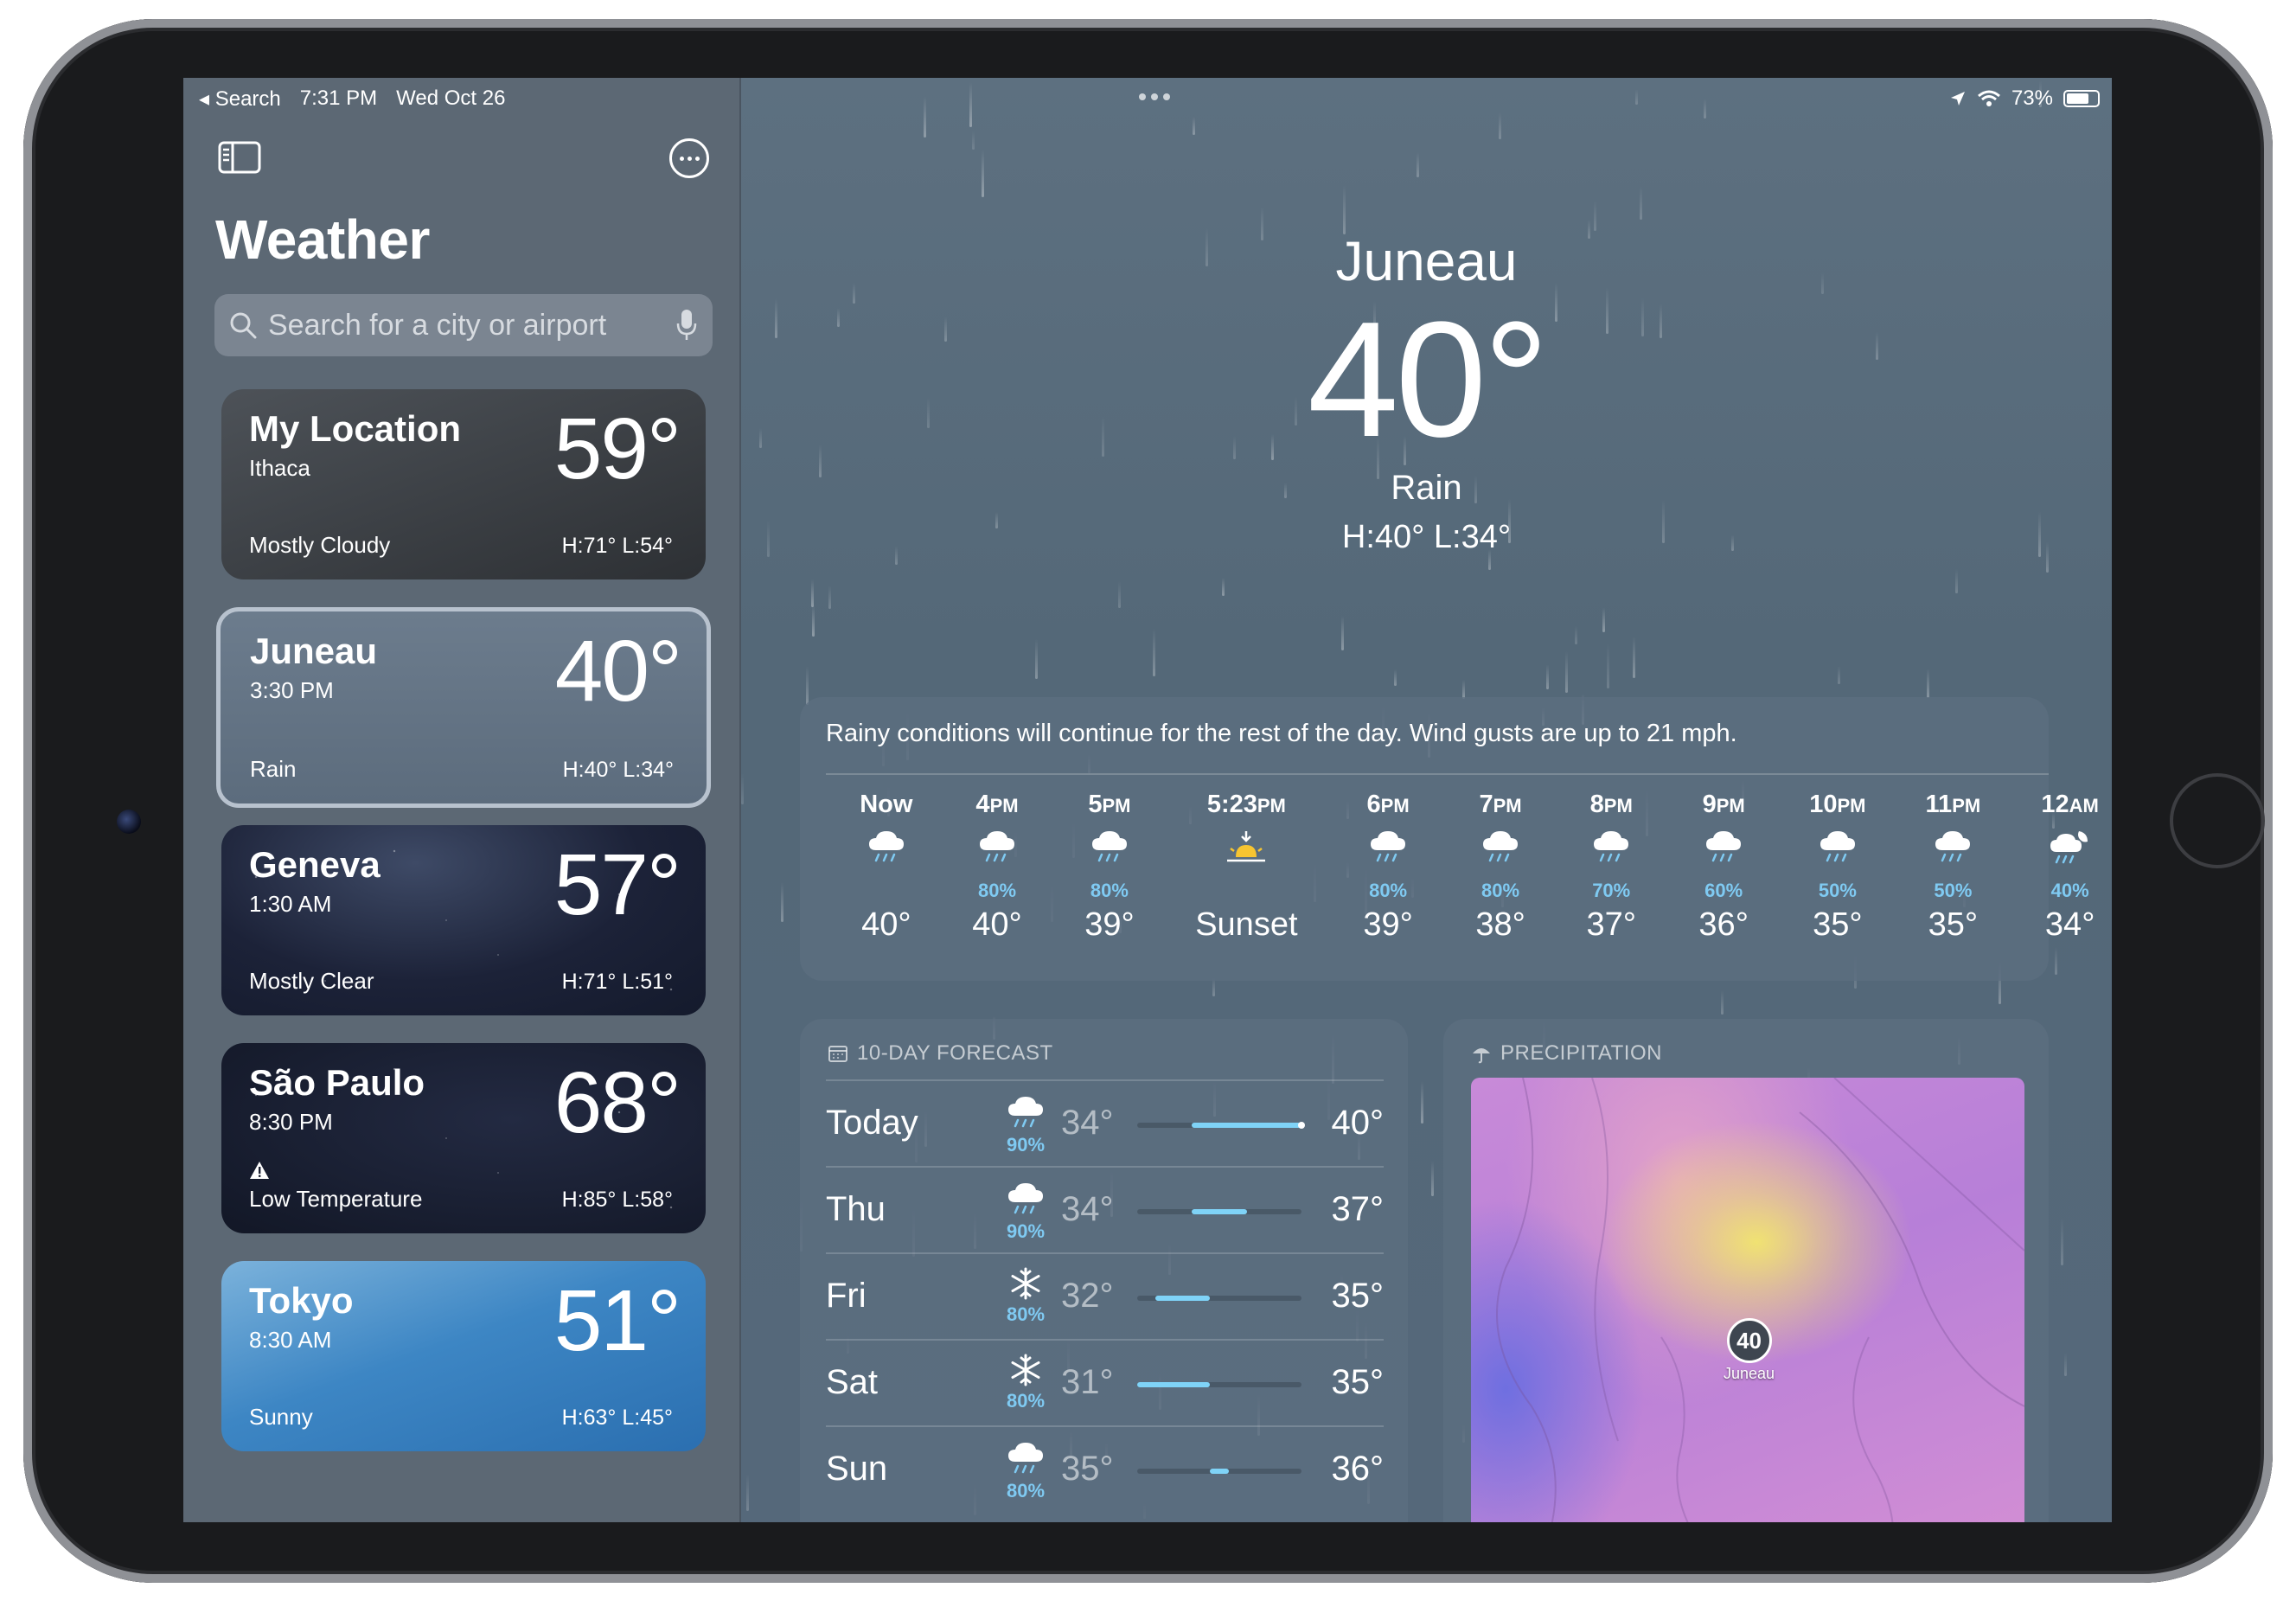 This screenshot has width=2296, height=1607. What do you see at coordinates (281, 1417) in the screenshot?
I see `card-condition: Sunny` at bounding box center [281, 1417].